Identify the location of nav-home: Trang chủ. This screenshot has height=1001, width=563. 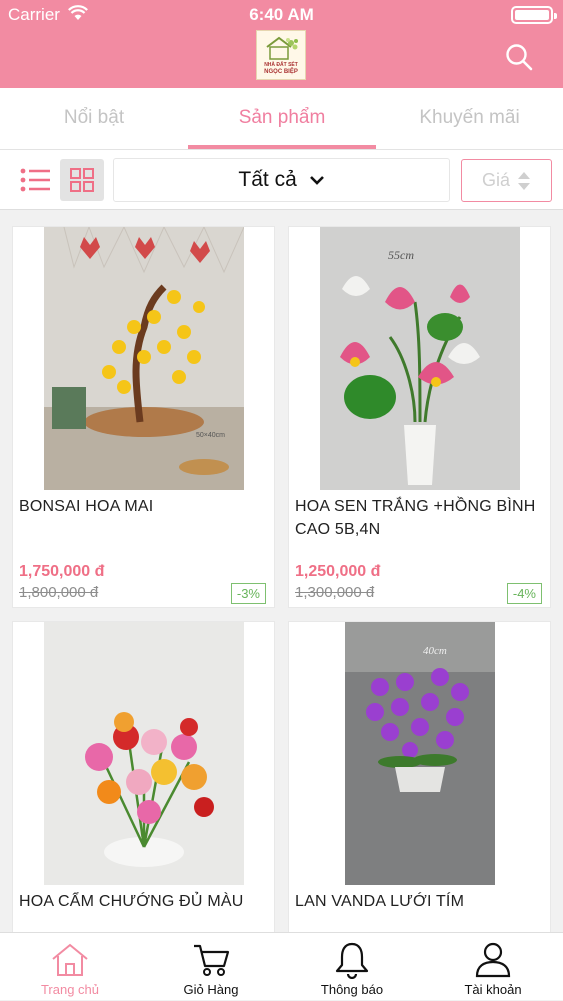
(70, 967).